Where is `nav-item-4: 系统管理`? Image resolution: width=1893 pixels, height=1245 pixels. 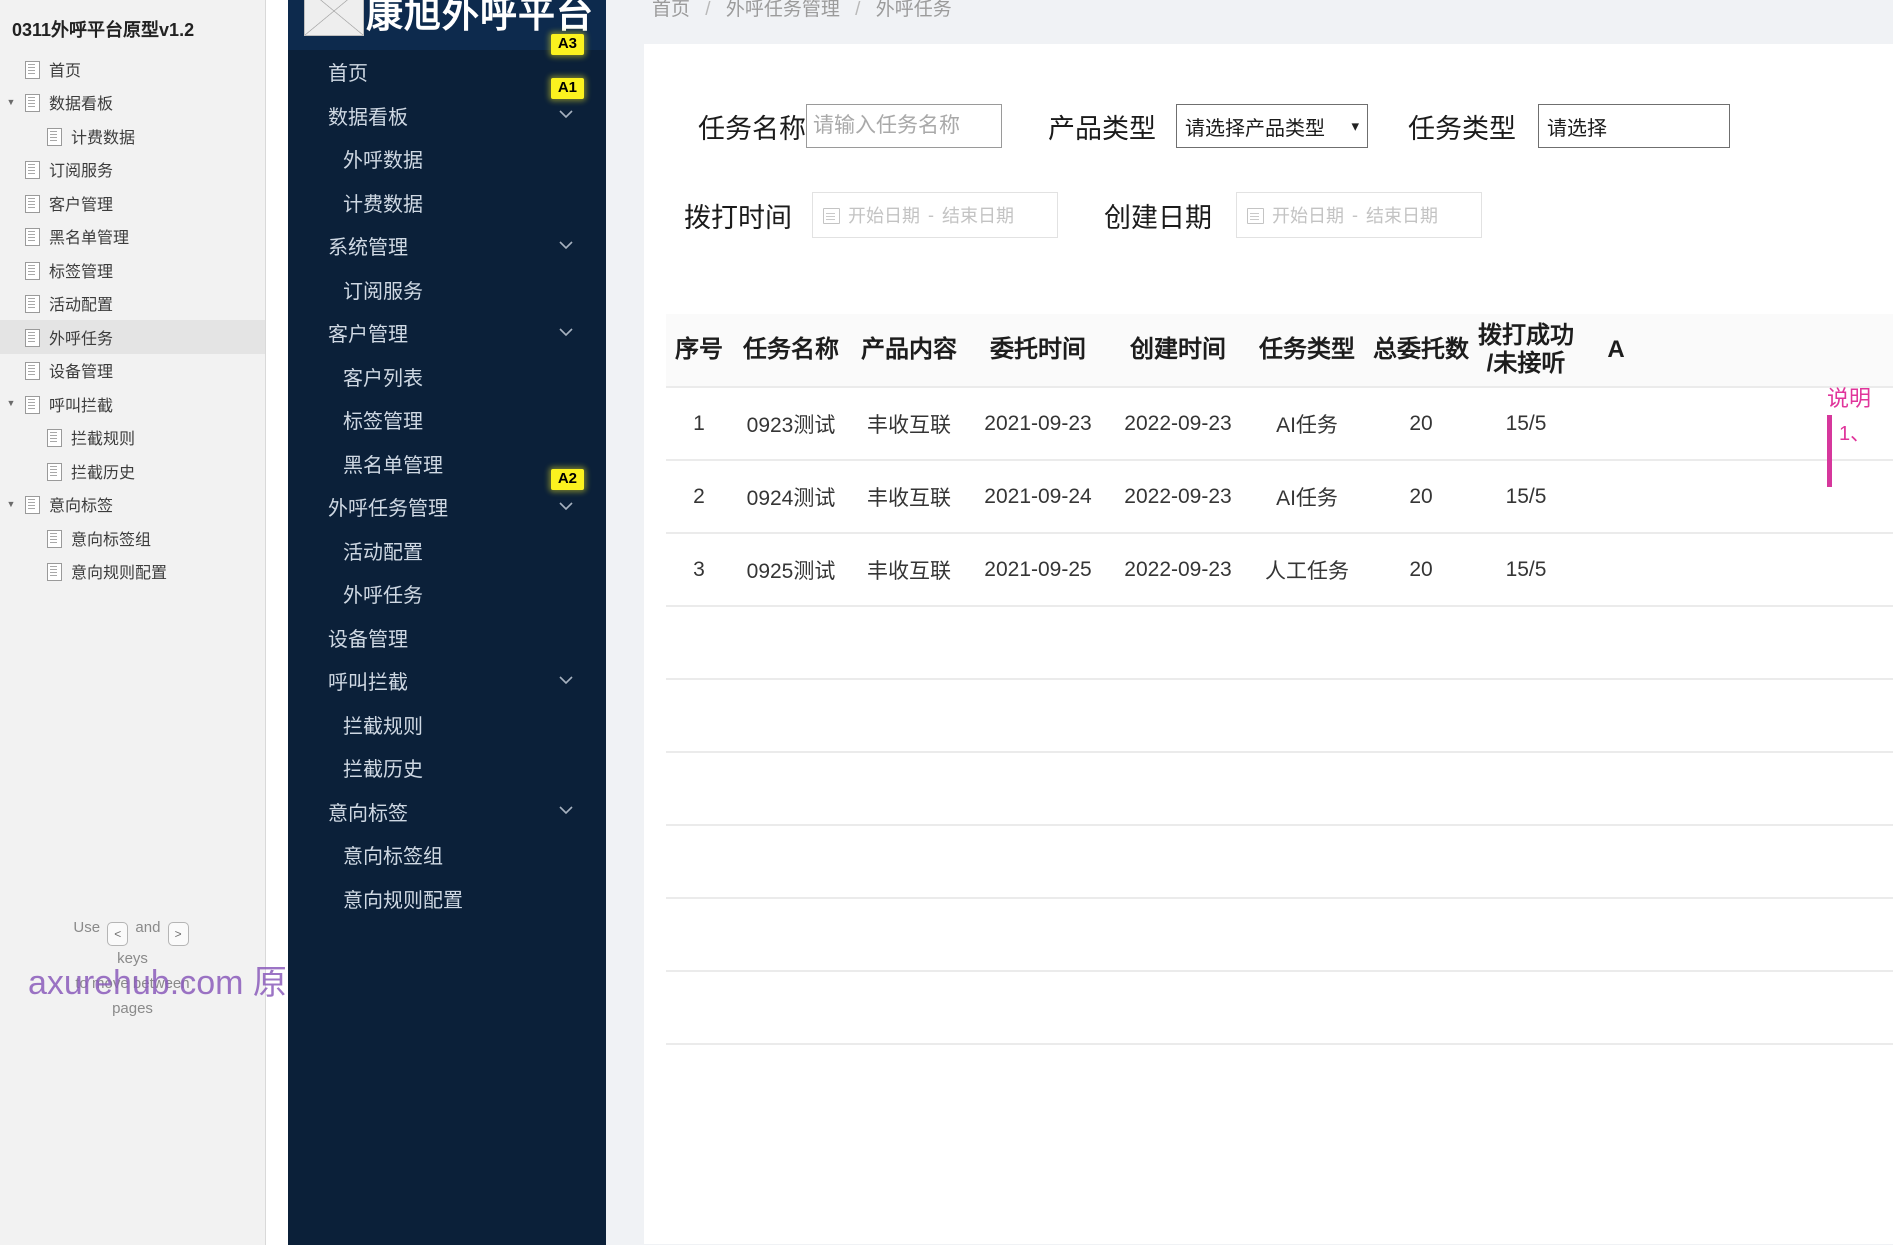 nav-item-4: 系统管理 is located at coordinates (447, 246).